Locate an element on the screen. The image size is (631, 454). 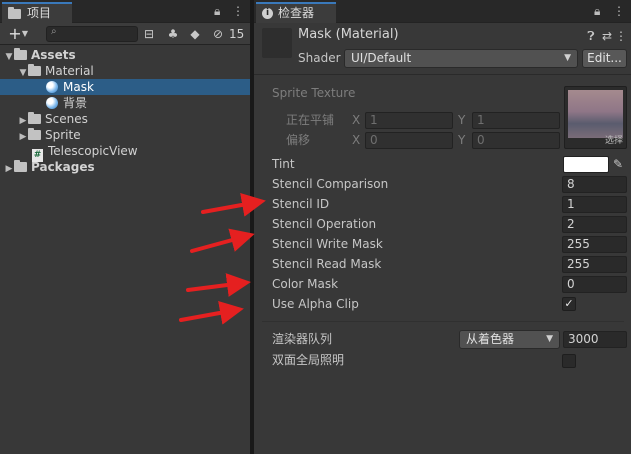
offset-x-label: X is located at coordinates (356, 140).